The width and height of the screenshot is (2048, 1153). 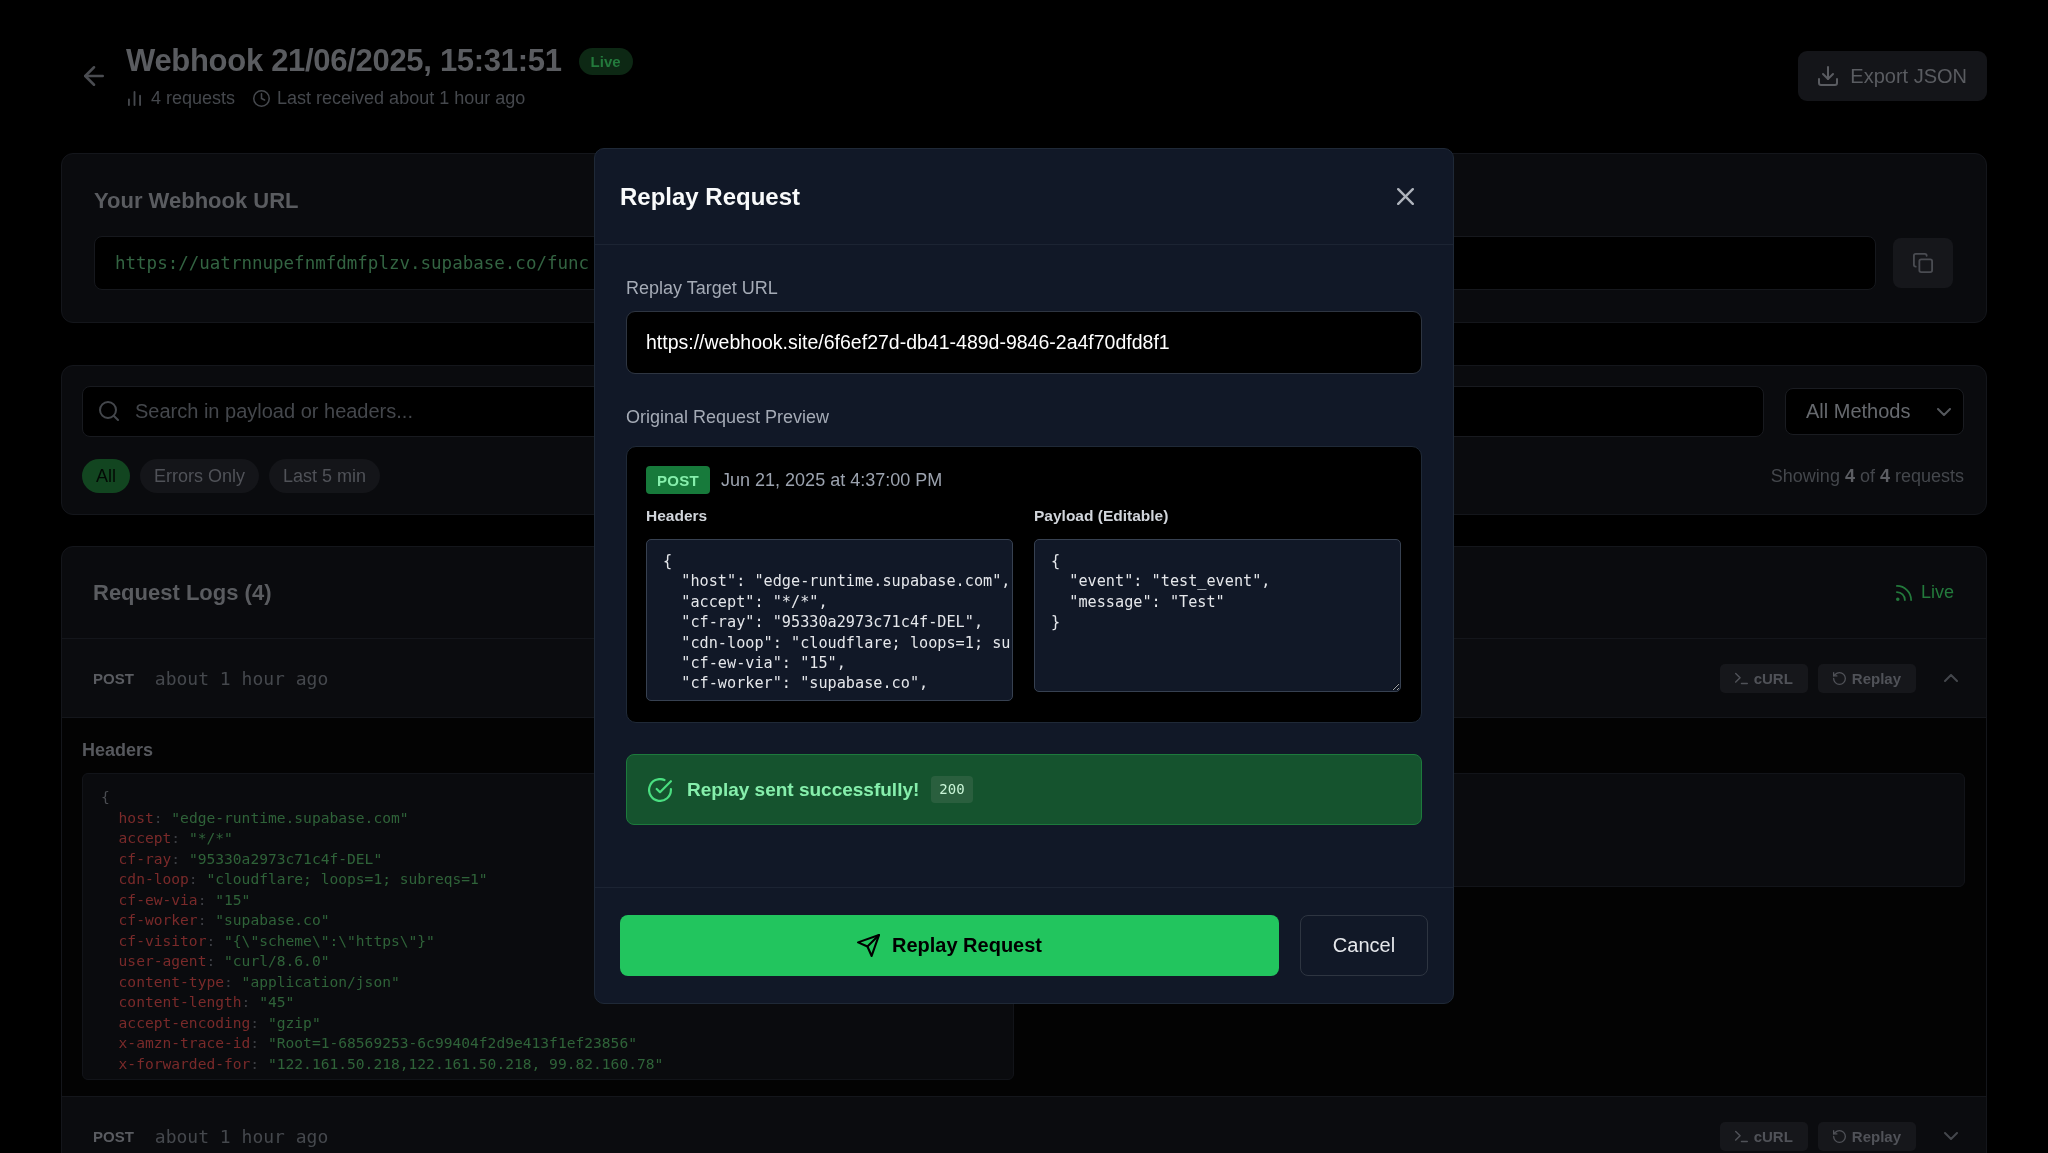 I want to click on page-title: Webhook 21/06/2025, 15:31:51, so click(x=344, y=61).